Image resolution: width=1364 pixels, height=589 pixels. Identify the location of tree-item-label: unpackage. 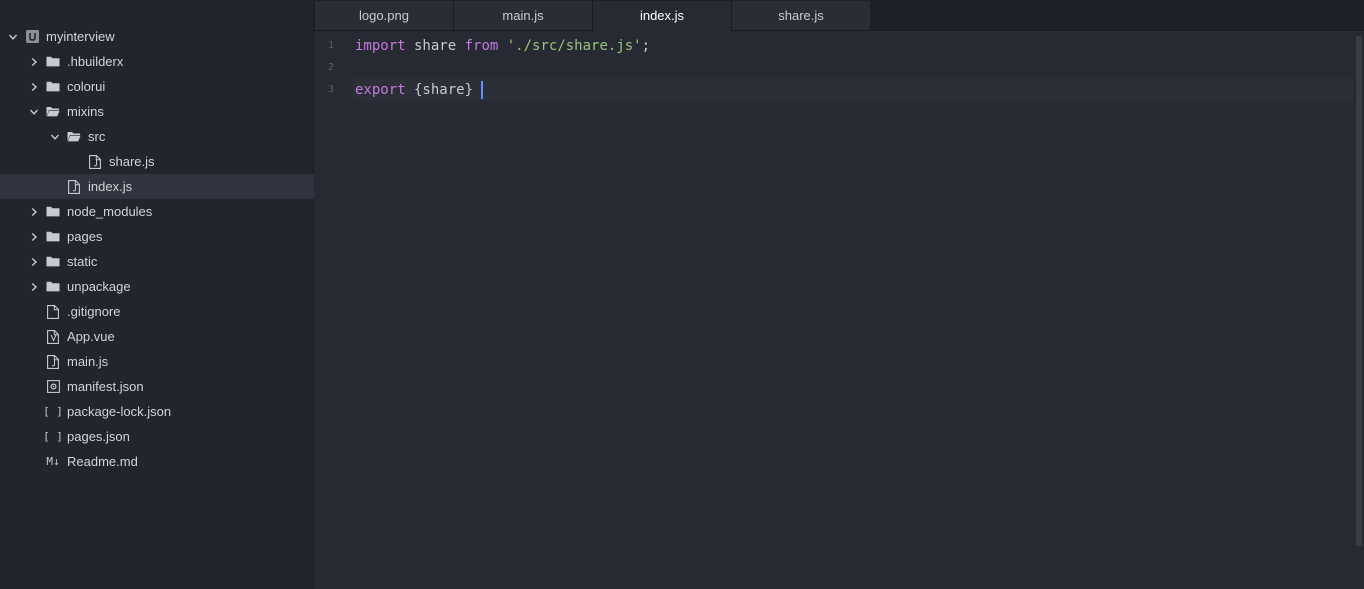
(99, 286).